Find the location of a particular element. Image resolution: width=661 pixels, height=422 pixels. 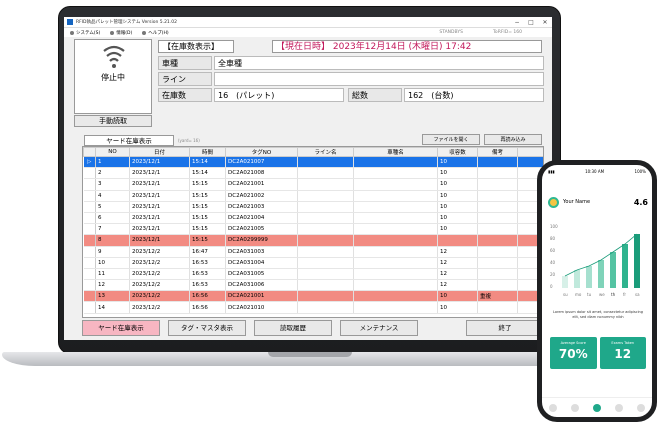

avatar is located at coordinates (553, 202).